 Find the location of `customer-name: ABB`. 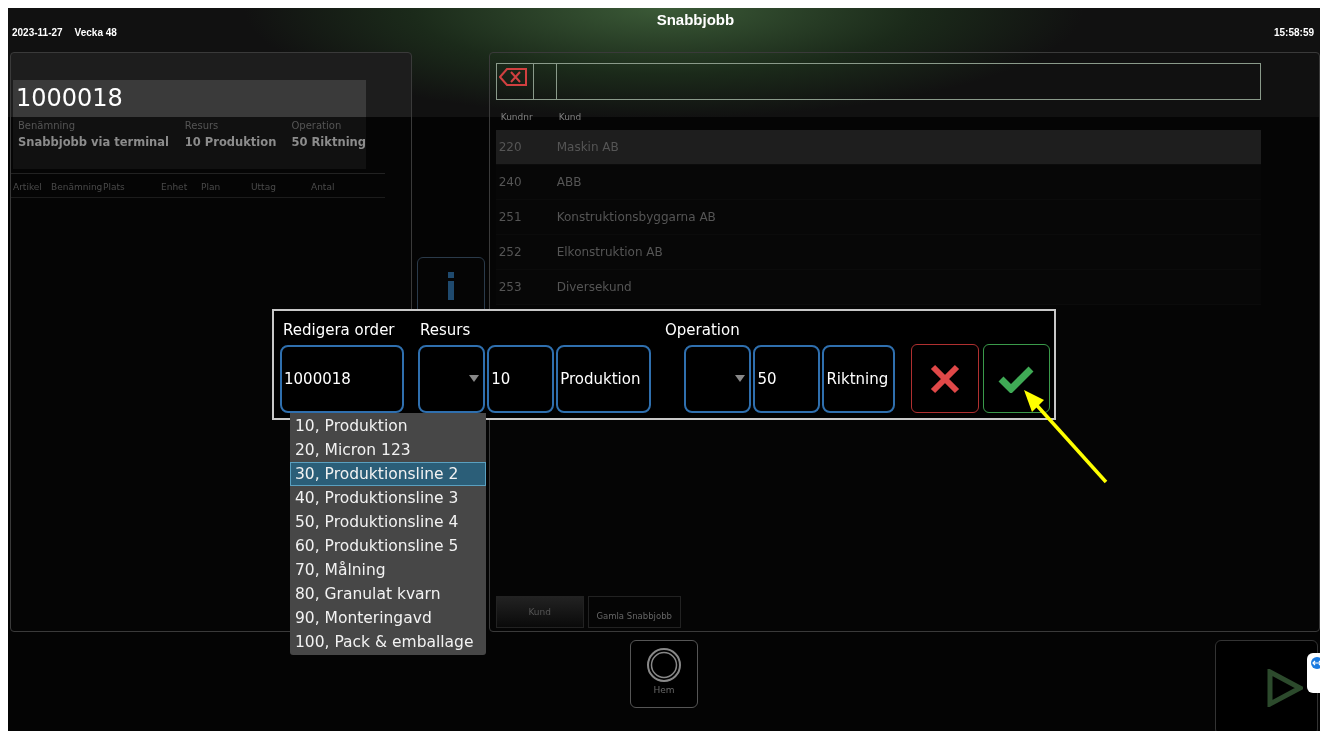

customer-name: ABB is located at coordinates (569, 182).